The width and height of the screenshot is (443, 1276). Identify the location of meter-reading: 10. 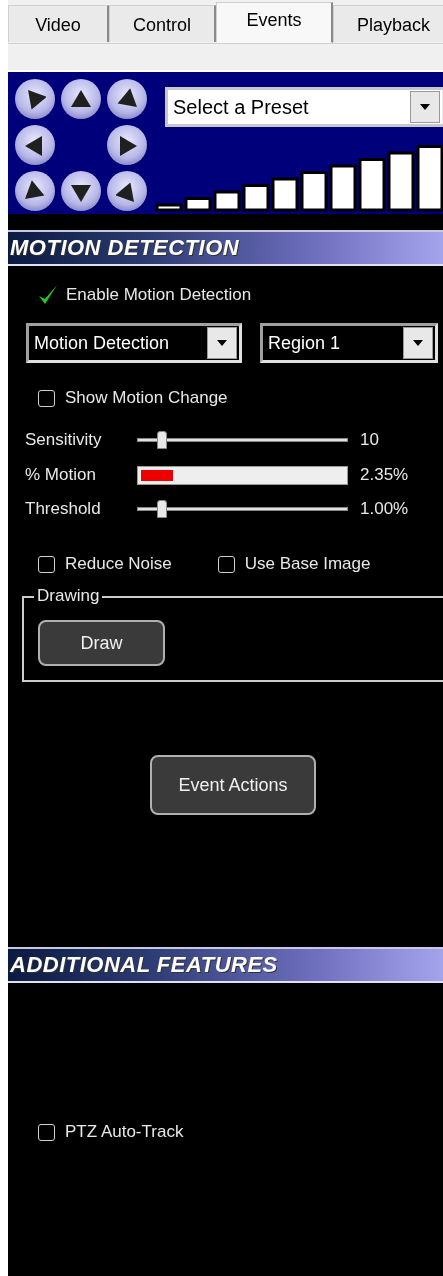
(369, 440).